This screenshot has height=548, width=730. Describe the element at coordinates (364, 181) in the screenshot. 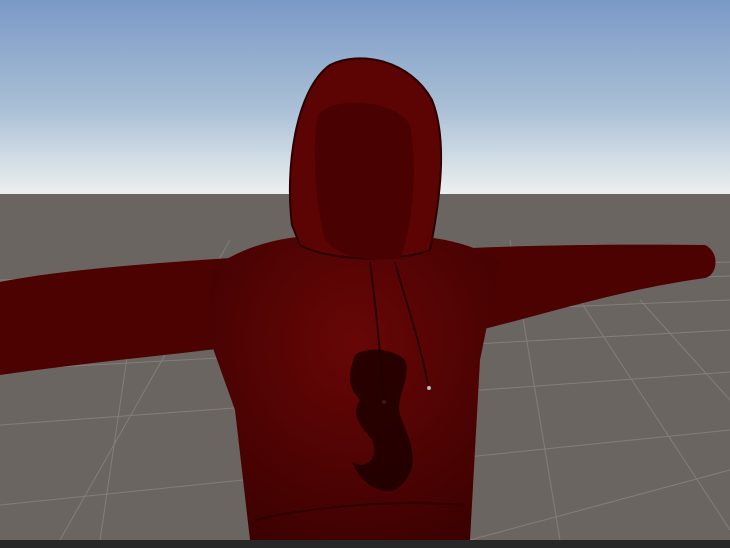

I see `hood-opening` at that location.